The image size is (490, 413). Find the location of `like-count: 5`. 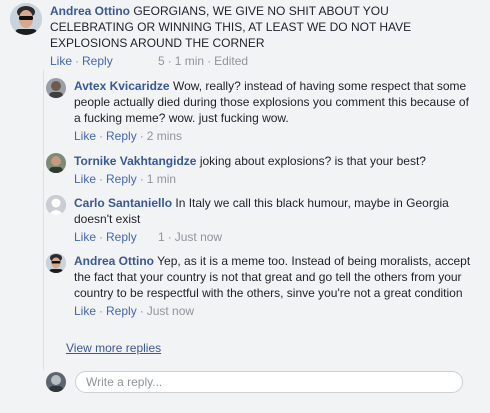

like-count: 5 is located at coordinates (161, 61).